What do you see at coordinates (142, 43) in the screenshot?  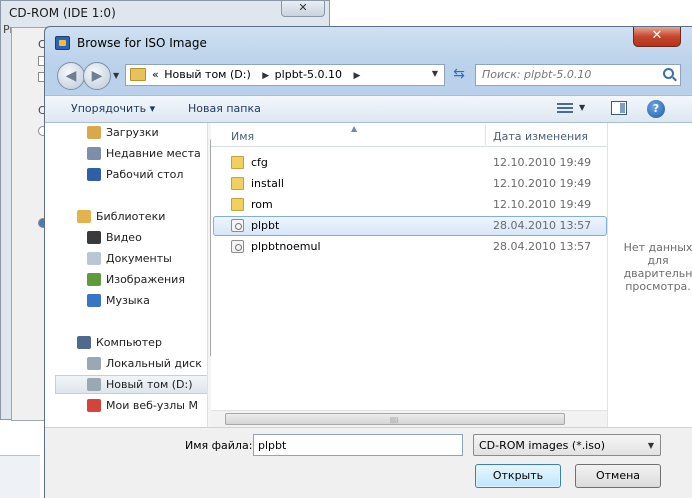 I see `dialog-title: Browse for ISO Image` at bounding box center [142, 43].